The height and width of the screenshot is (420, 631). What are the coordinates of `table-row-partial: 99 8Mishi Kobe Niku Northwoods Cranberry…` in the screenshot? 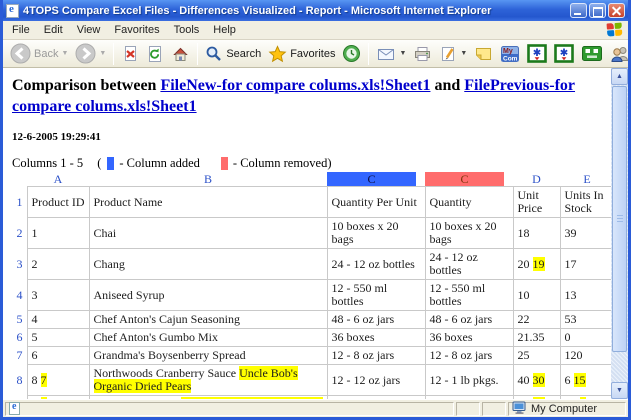 It's located at (311, 397).